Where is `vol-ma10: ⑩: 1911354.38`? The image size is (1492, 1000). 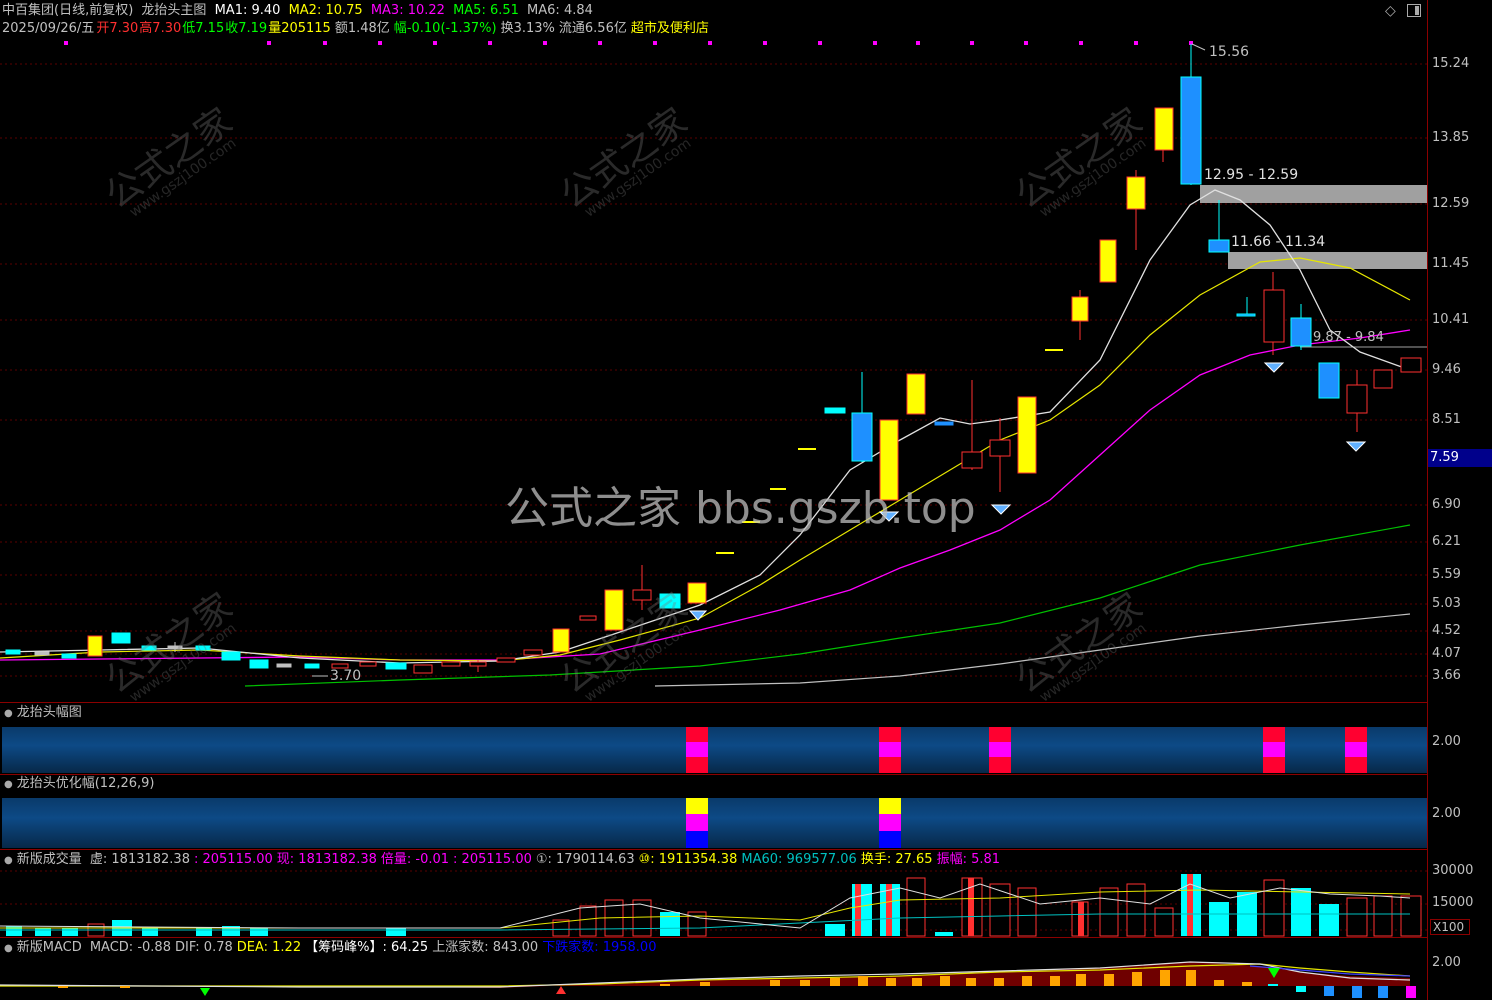 vol-ma10: ⑩: 1911354.38 is located at coordinates (688, 859).